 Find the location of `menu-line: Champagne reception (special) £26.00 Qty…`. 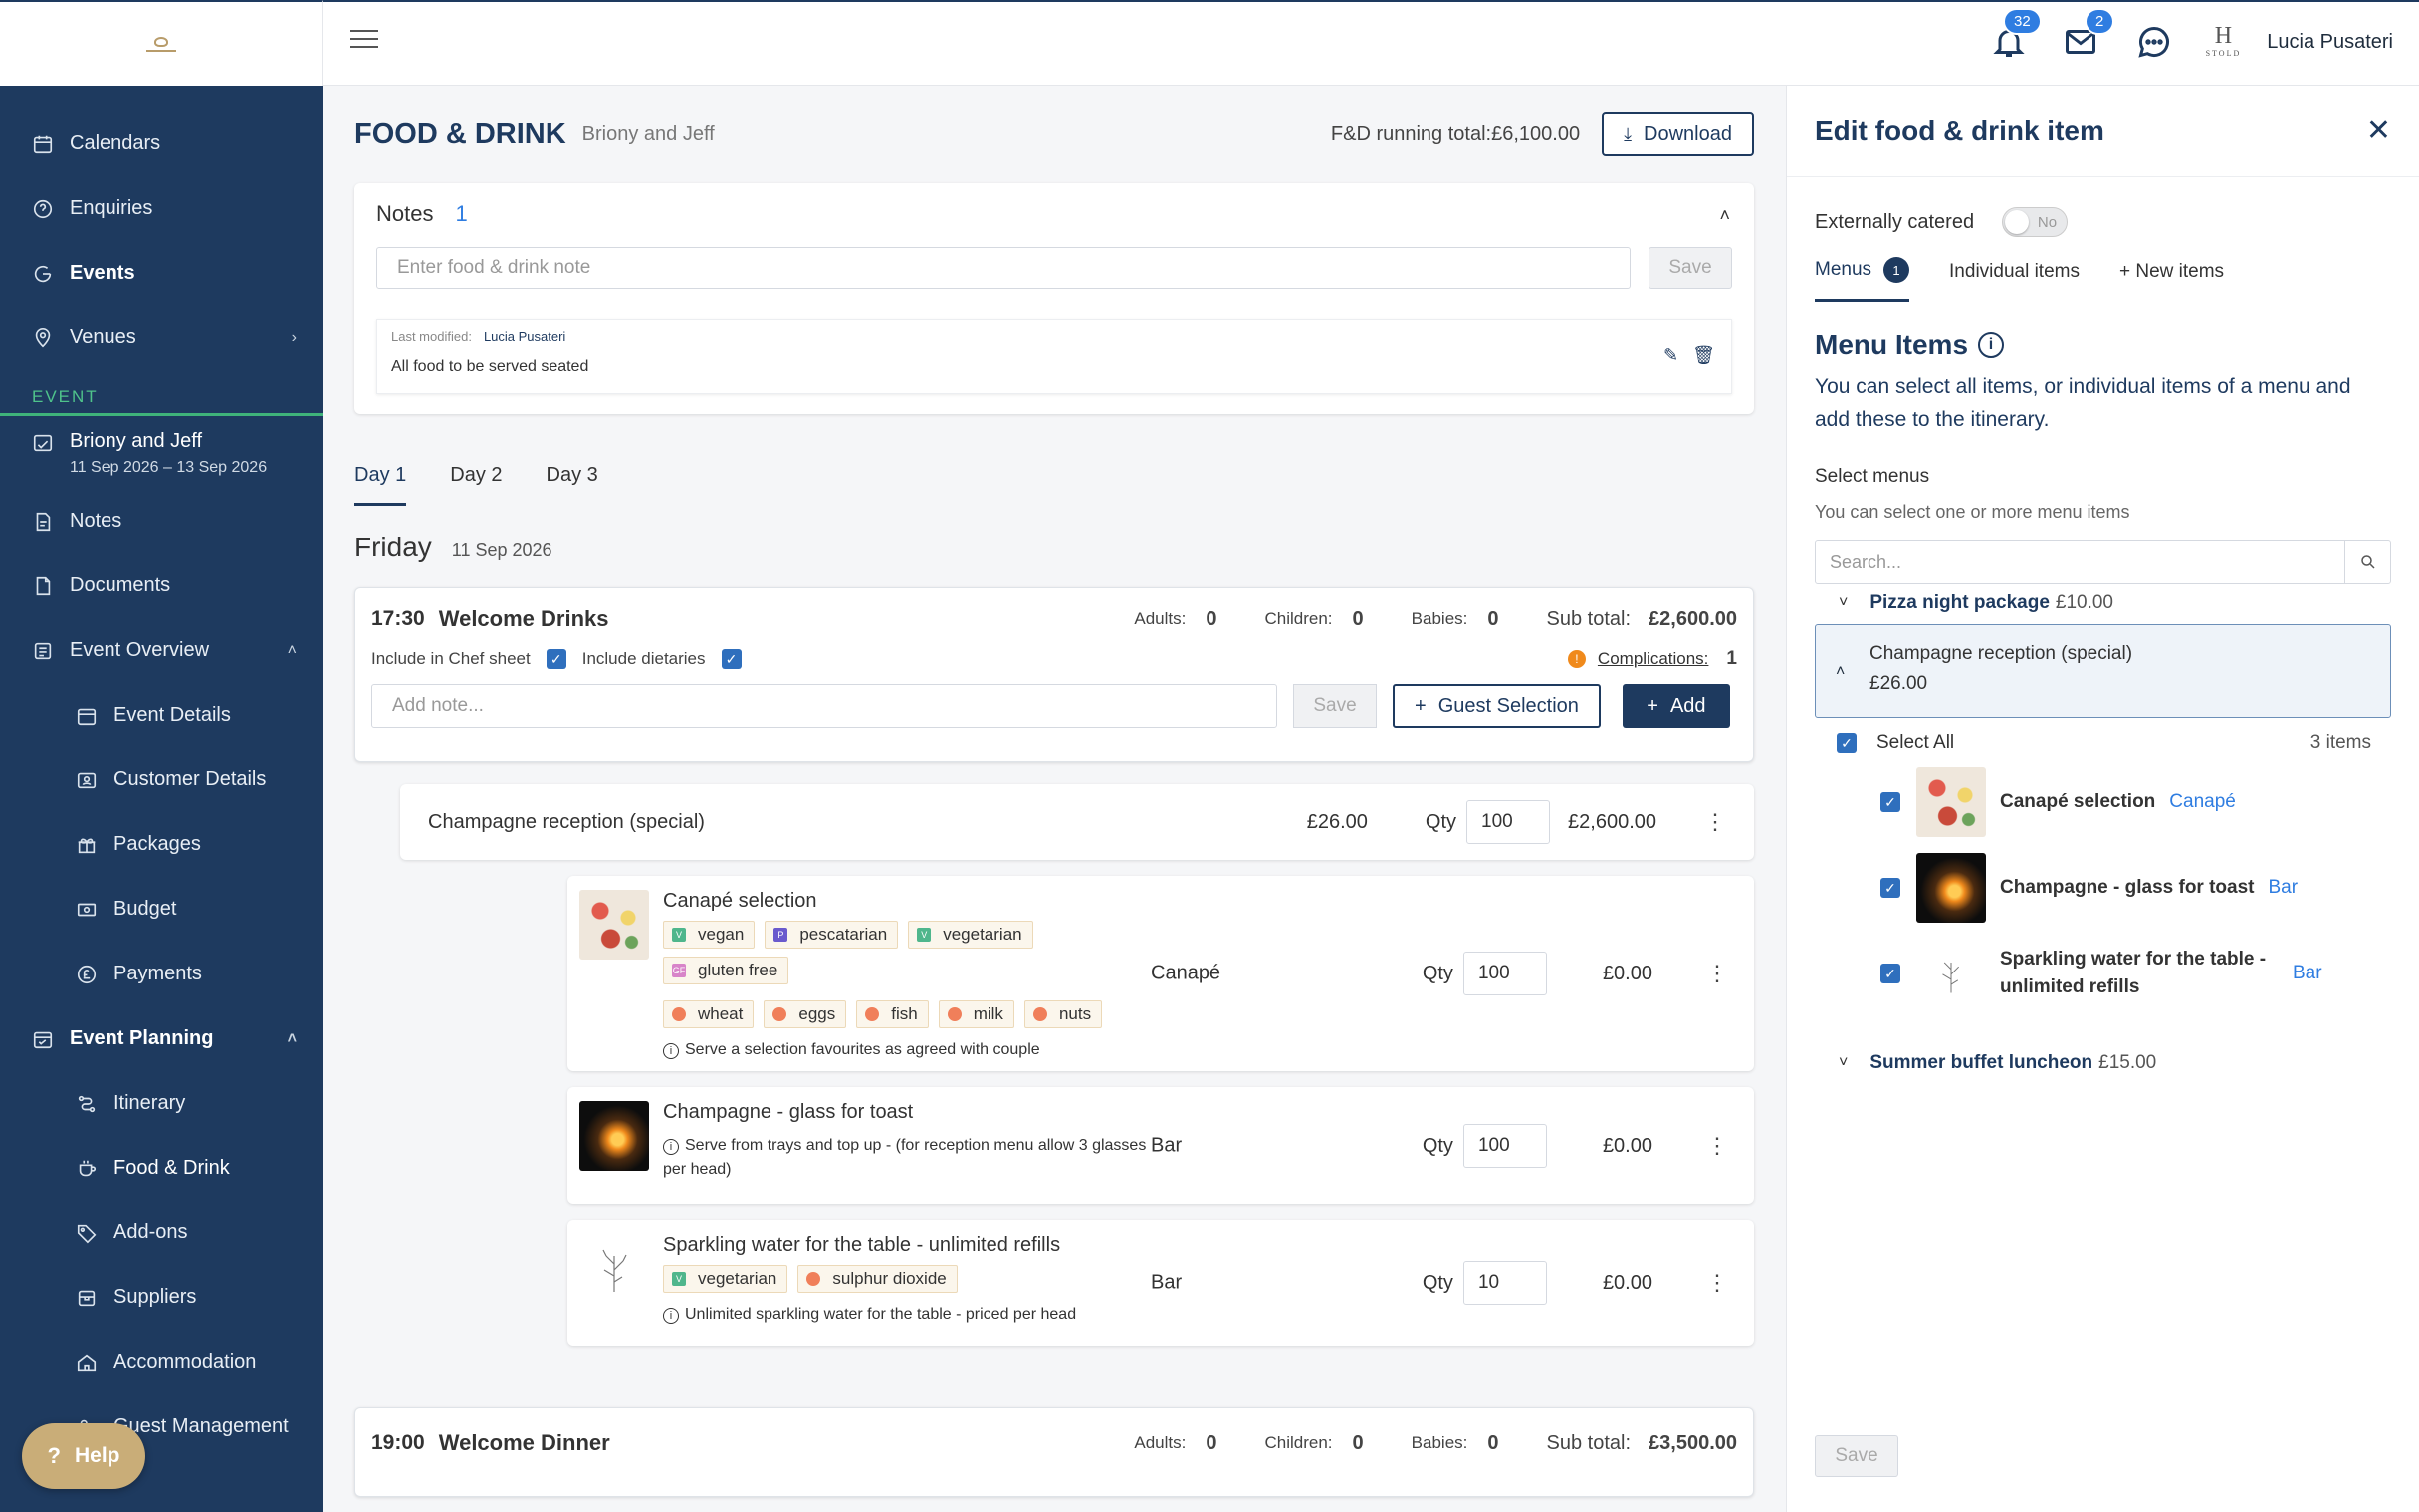

menu-line: Champagne reception (special) £26.00 Qty… is located at coordinates (1077, 822).